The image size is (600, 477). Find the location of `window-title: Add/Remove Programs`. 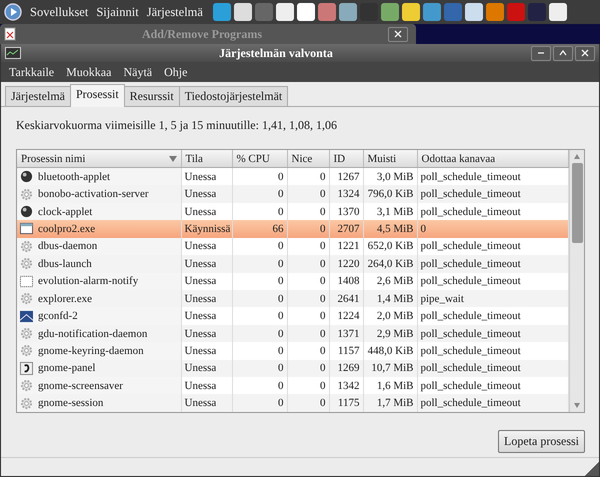

window-title: Add/Remove Programs is located at coordinates (202, 34).